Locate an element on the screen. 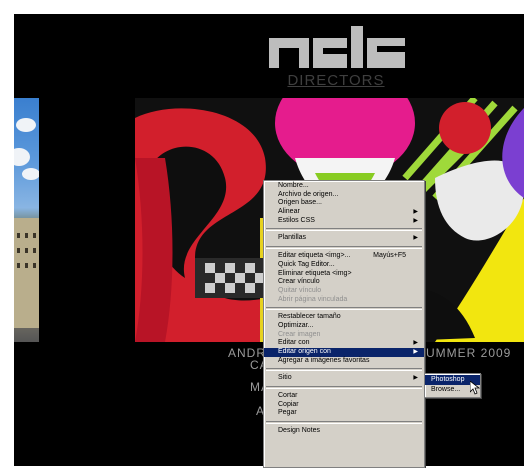  menu-item-label: Sitio is located at coordinates (285, 378).